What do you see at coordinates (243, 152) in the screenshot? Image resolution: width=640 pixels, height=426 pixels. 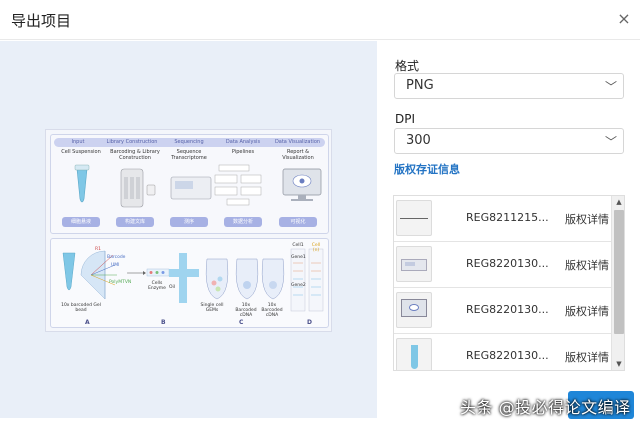 I see `figure-column-title: Pipelines` at bounding box center [243, 152].